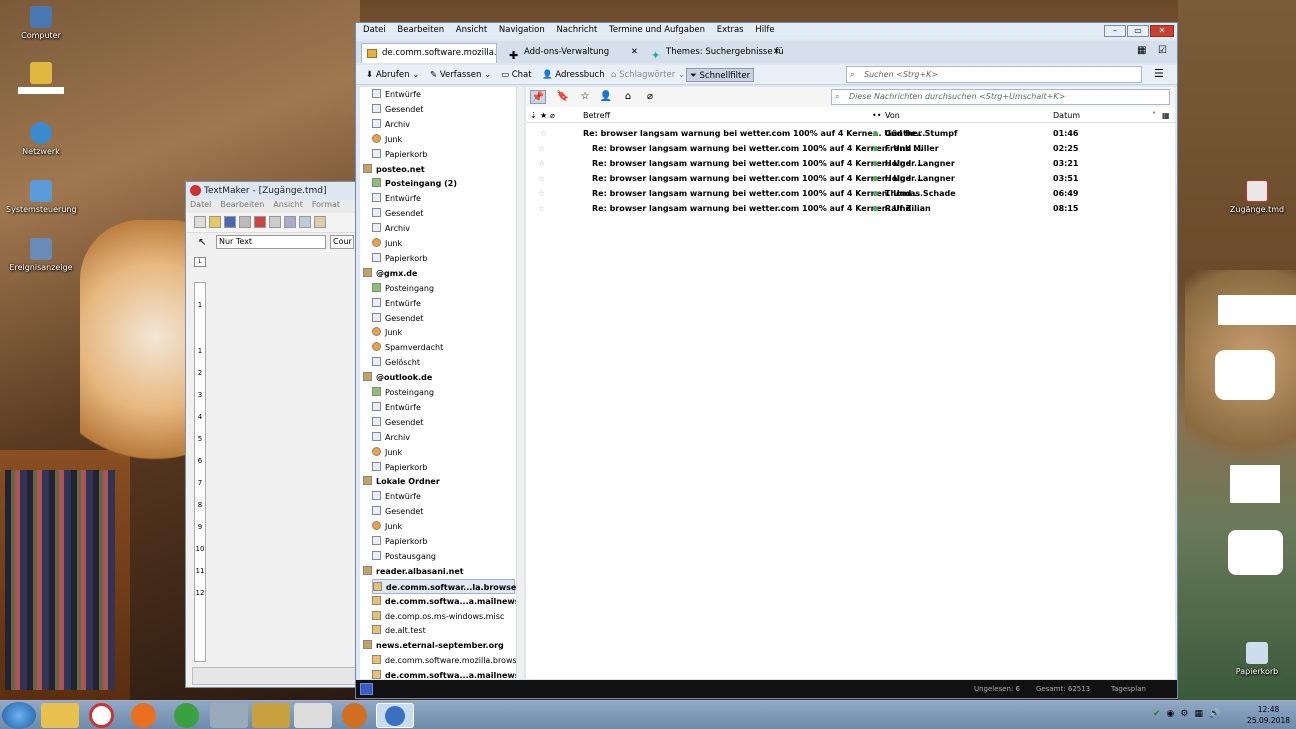 The width and height of the screenshot is (1296, 729). Describe the element at coordinates (1198, 714) in the screenshot. I see `network-tray-icon: ▦` at that location.